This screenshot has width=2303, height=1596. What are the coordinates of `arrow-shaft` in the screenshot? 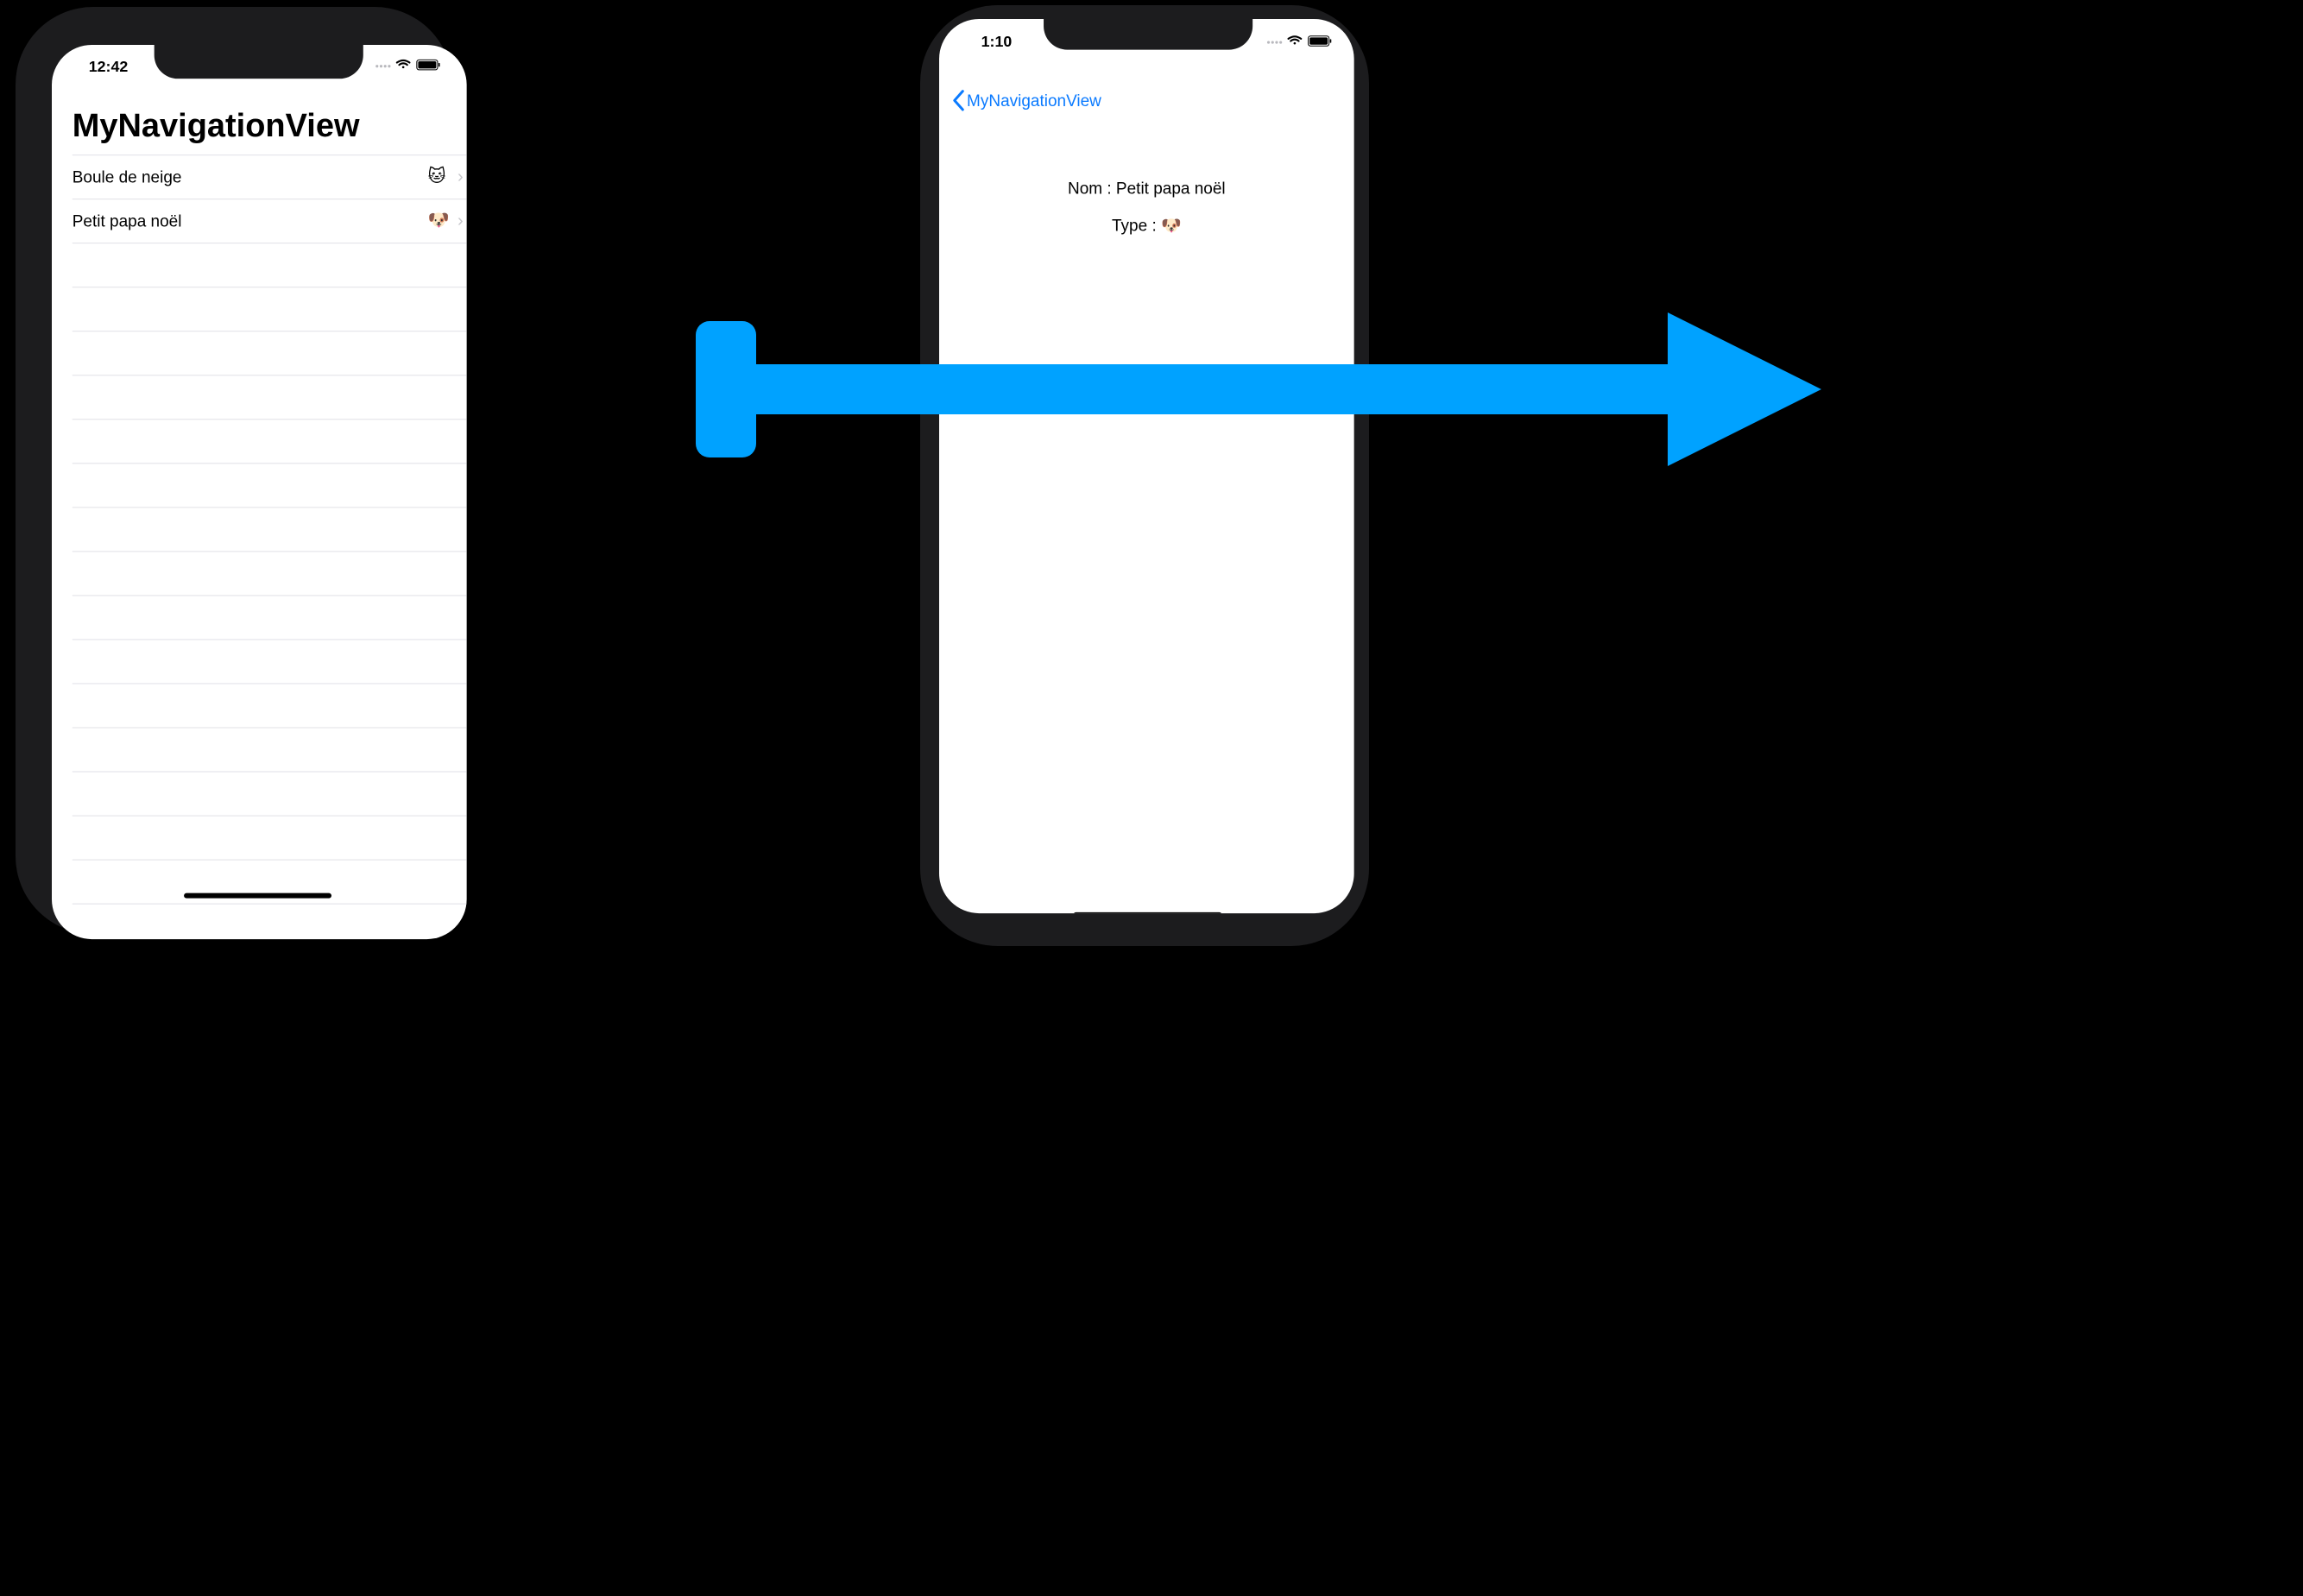 It's located at (1208, 389).